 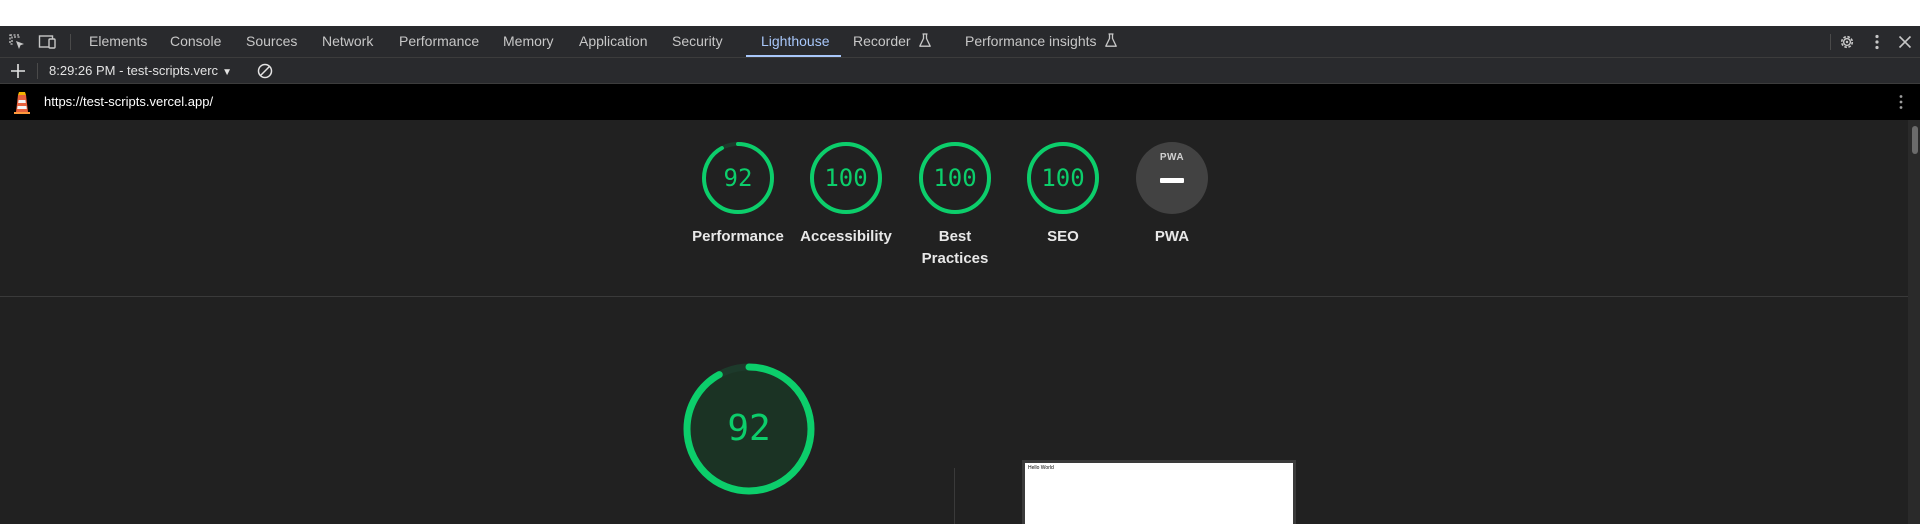 I want to click on tab-label: Memory, so click(x=528, y=41).